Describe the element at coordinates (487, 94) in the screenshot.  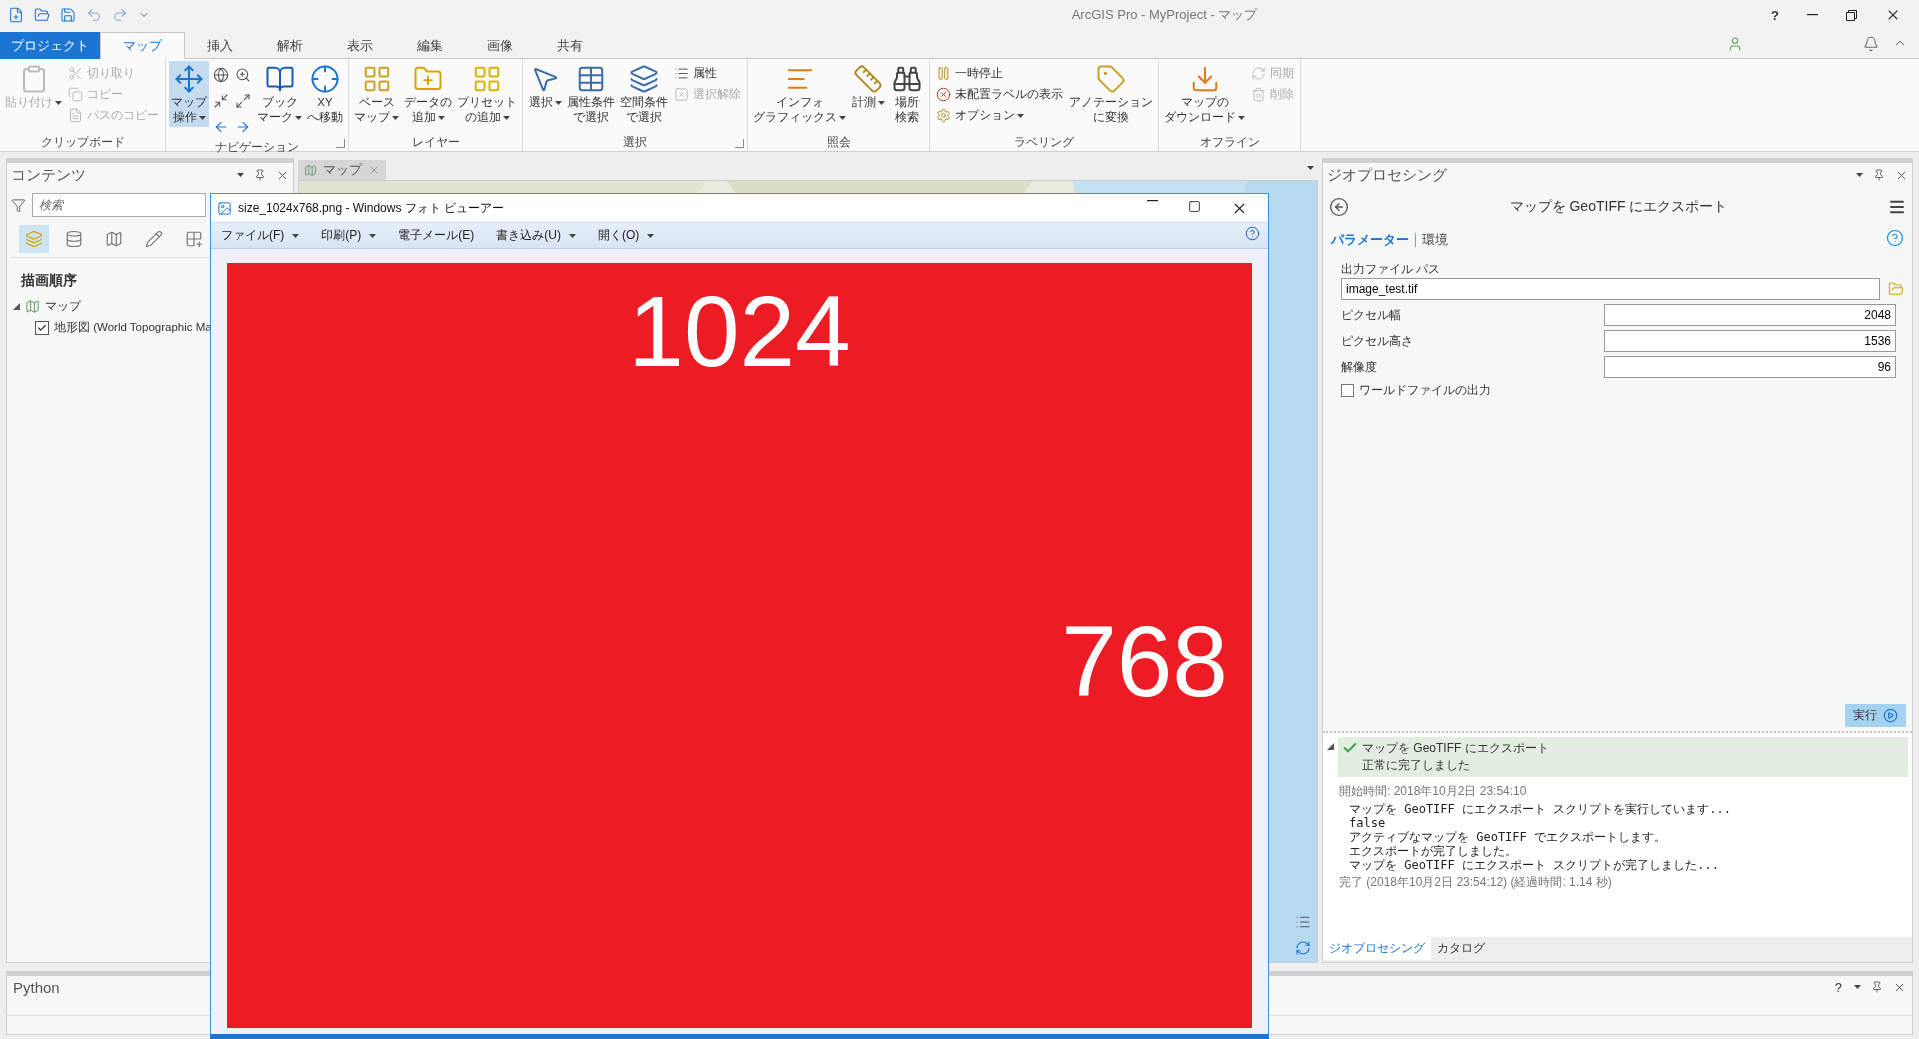
I see `ribbon-button: プリセット の追加` at that location.